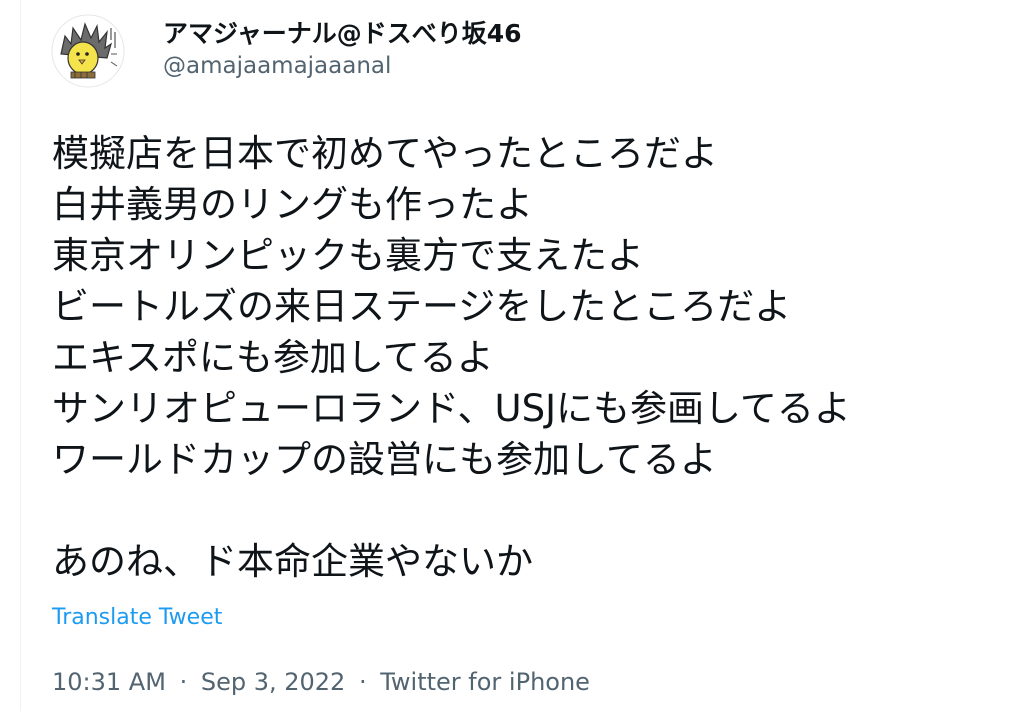  I want to click on avatar, so click(88, 51).